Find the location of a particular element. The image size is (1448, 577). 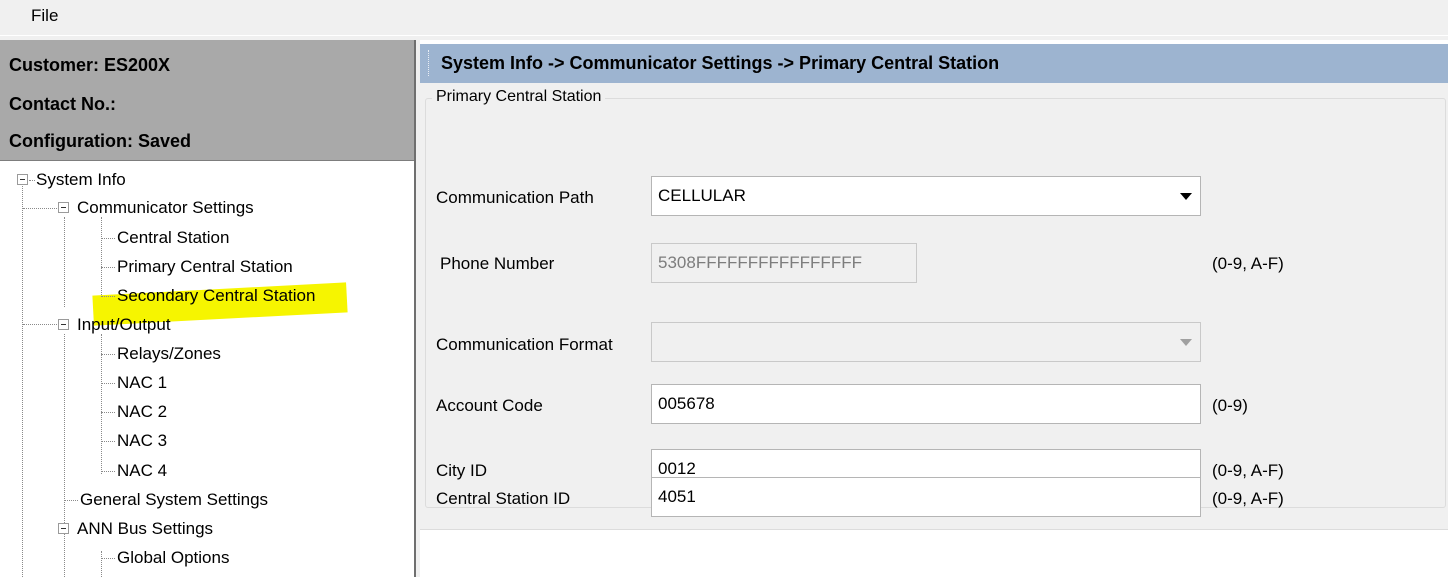

tree-item-nac-1: NAC 1 is located at coordinates (142, 383).